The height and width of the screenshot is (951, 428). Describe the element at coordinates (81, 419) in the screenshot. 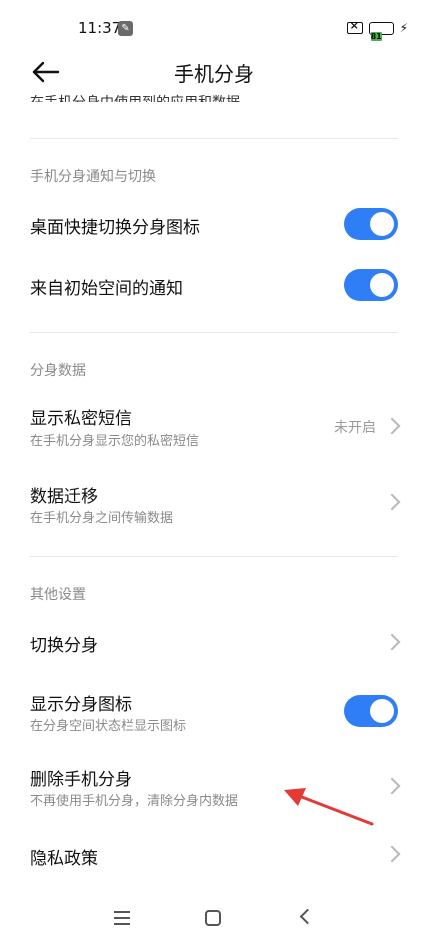

I see `row-title: 显示私密短信` at that location.